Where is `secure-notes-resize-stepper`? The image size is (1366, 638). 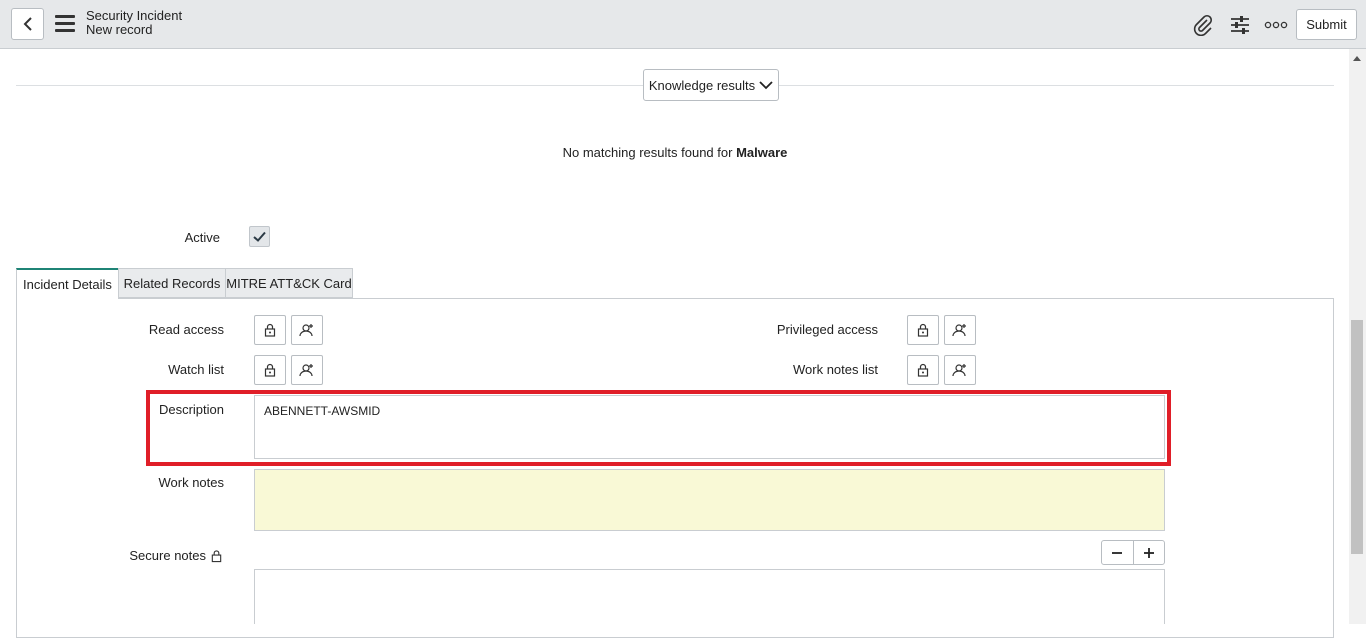 secure-notes-resize-stepper is located at coordinates (1133, 552).